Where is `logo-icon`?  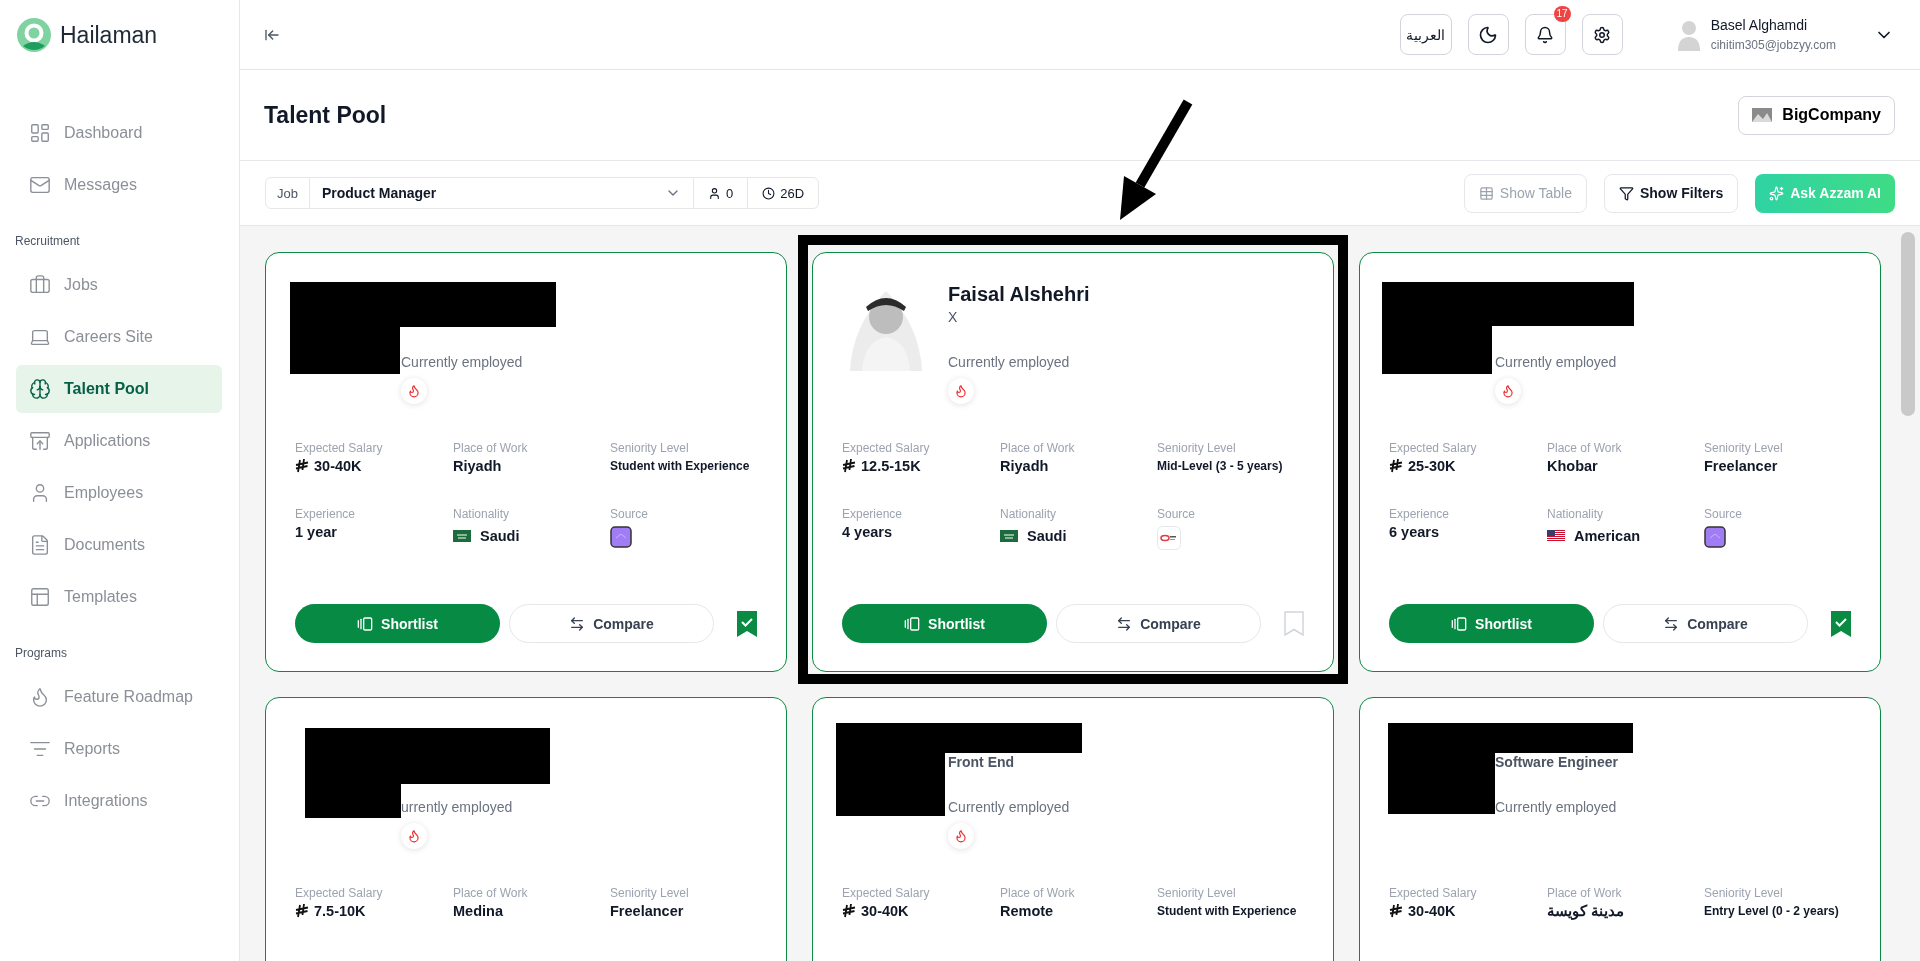 logo-icon is located at coordinates (34, 35).